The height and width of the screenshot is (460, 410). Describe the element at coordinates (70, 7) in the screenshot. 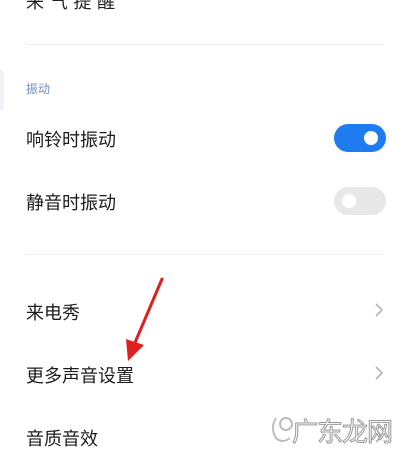

I see `top-cut-off-row: 来 气 提 醒` at that location.